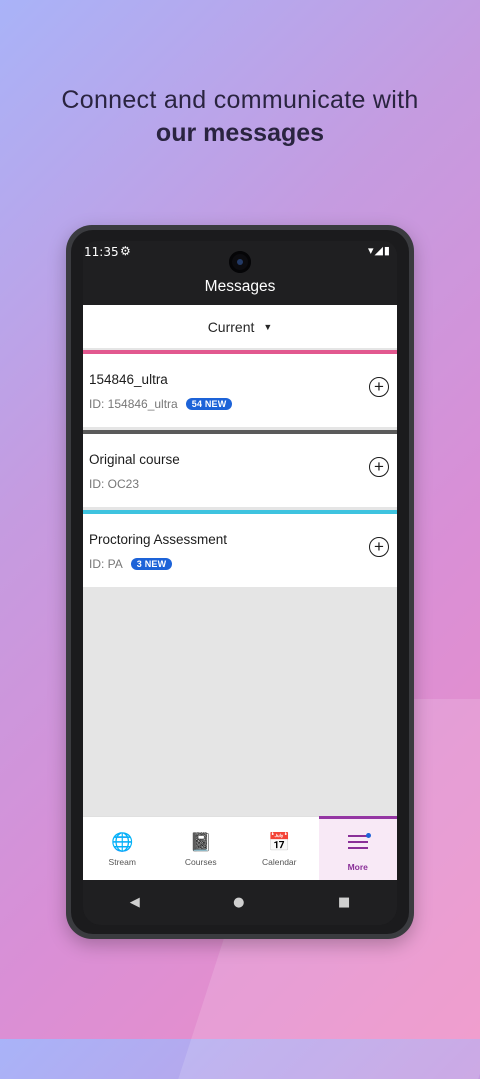 This screenshot has height=1079, width=480. I want to click on notification-dot, so click(368, 835).